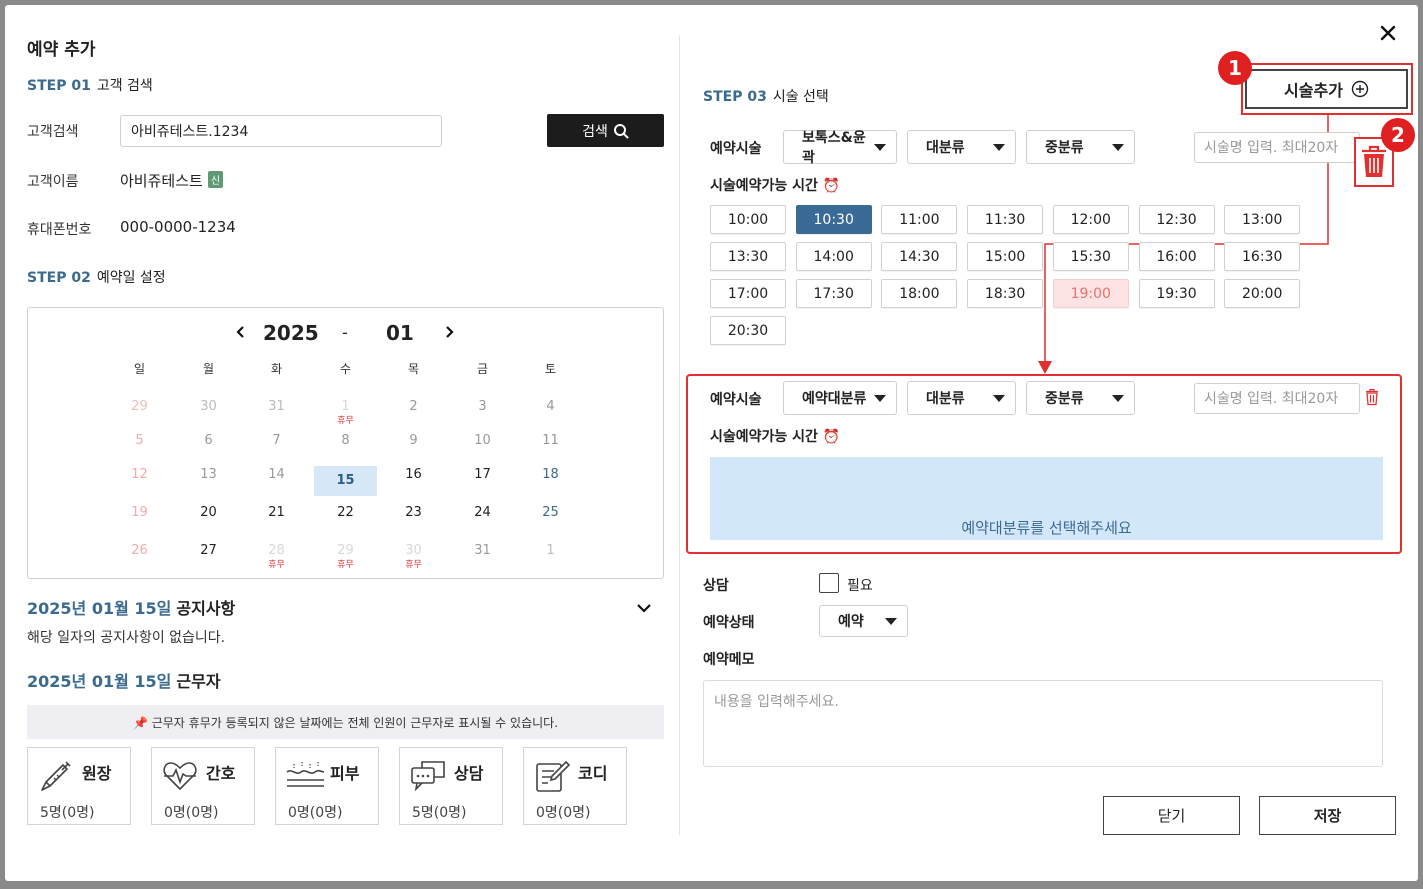 The width and height of the screenshot is (1423, 889). Describe the element at coordinates (919, 219) in the screenshot. I see `time-slot: 11:00` at that location.